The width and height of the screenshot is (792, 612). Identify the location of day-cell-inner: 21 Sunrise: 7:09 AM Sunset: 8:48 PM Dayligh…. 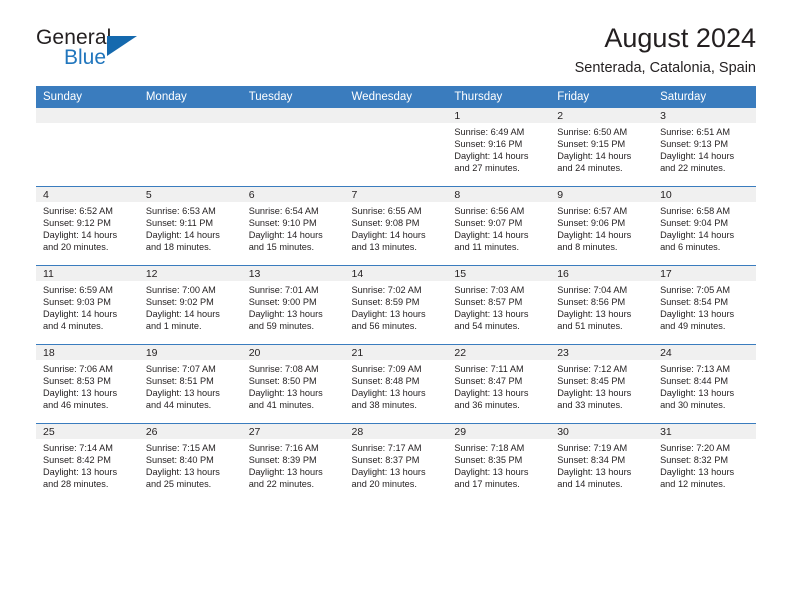
(396, 384).